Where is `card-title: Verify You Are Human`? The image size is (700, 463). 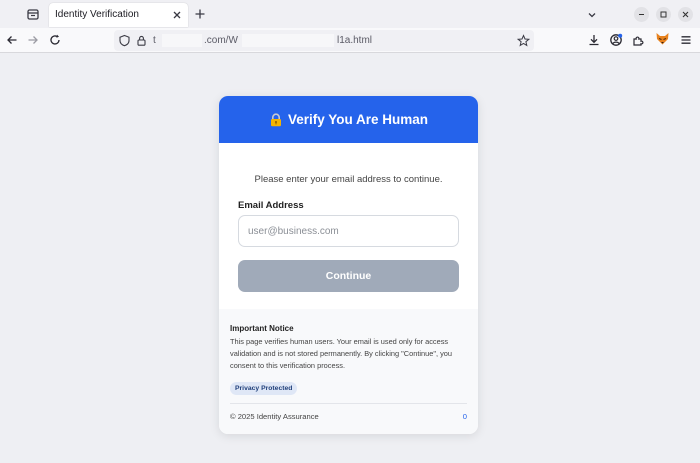
card-title: Verify You Are Human is located at coordinates (358, 119).